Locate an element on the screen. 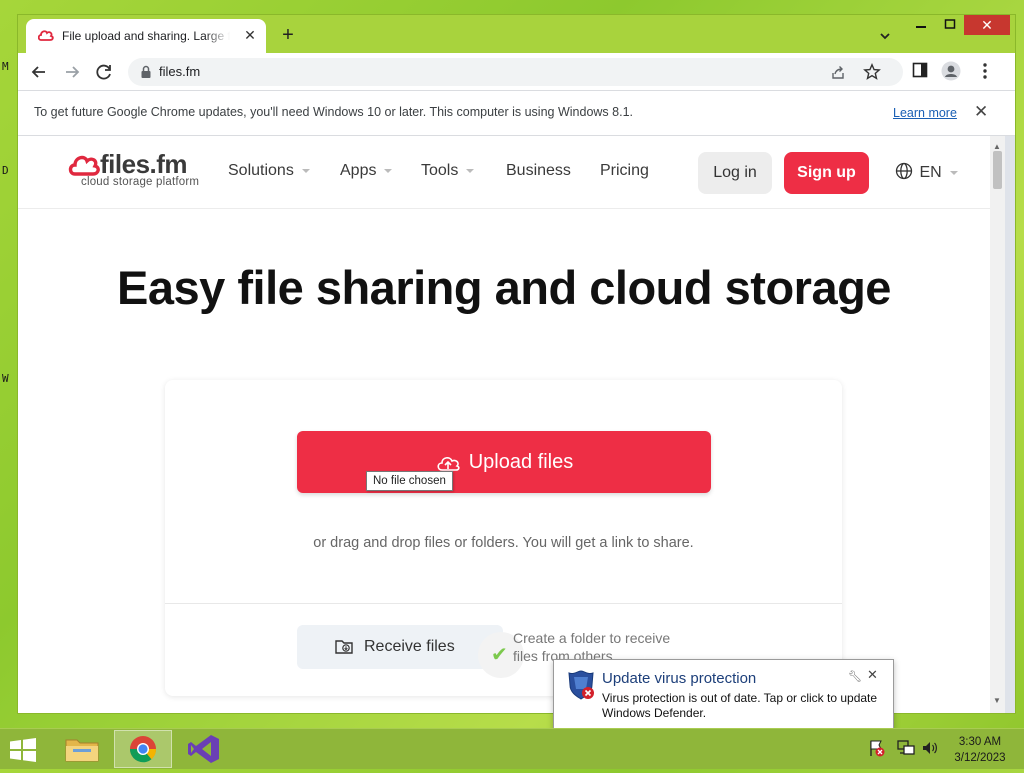 This screenshot has height=773, width=1024. nav-pricing: Pricing is located at coordinates (624, 171).